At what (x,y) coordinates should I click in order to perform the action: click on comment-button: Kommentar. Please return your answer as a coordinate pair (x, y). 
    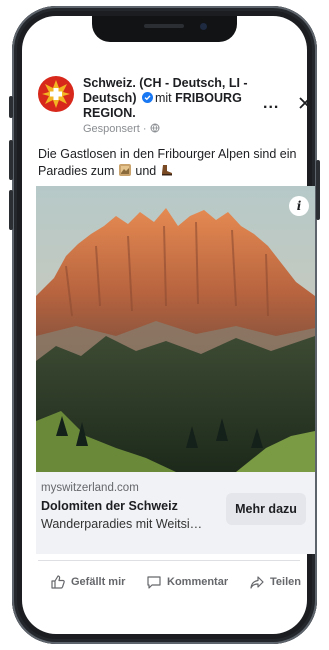
    Looking at the image, I should click on (187, 582).